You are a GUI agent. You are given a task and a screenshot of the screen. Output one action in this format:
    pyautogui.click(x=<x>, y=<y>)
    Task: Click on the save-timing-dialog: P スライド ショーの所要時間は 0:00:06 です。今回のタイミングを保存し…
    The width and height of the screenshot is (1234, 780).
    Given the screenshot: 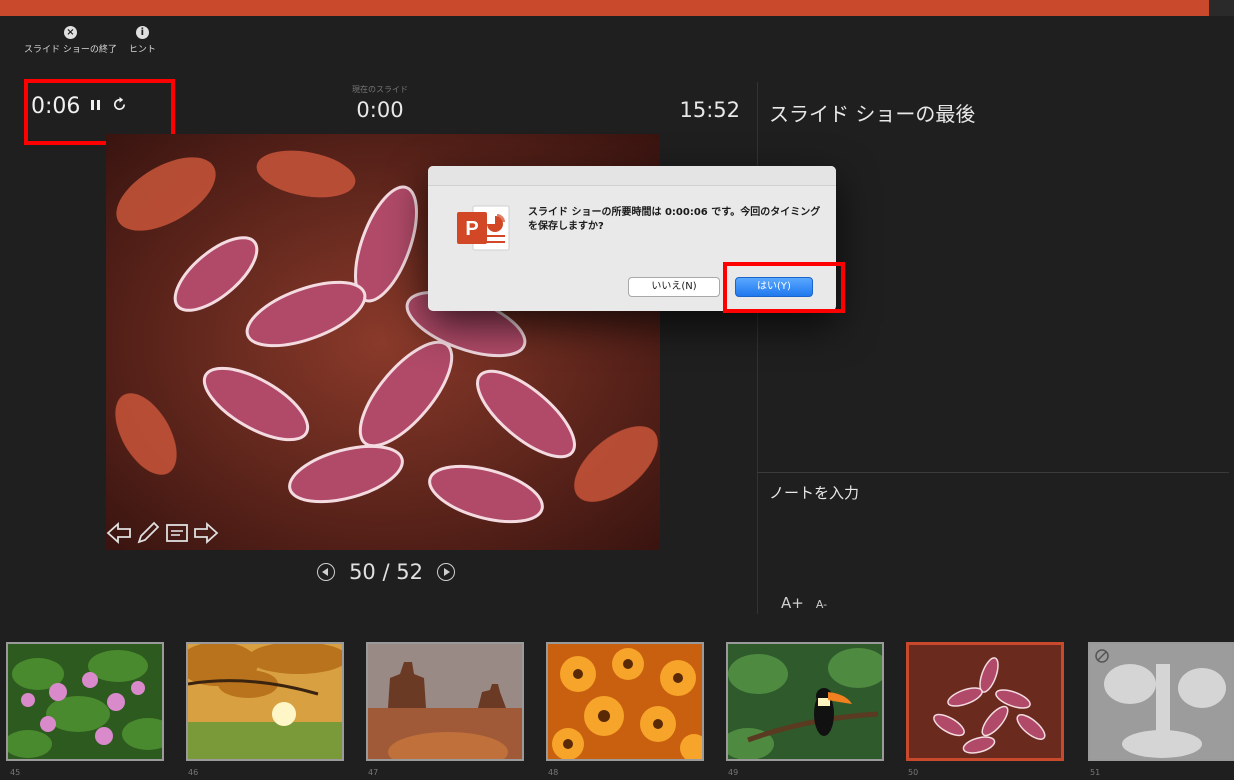 What is the action you would take?
    pyautogui.click(x=632, y=238)
    